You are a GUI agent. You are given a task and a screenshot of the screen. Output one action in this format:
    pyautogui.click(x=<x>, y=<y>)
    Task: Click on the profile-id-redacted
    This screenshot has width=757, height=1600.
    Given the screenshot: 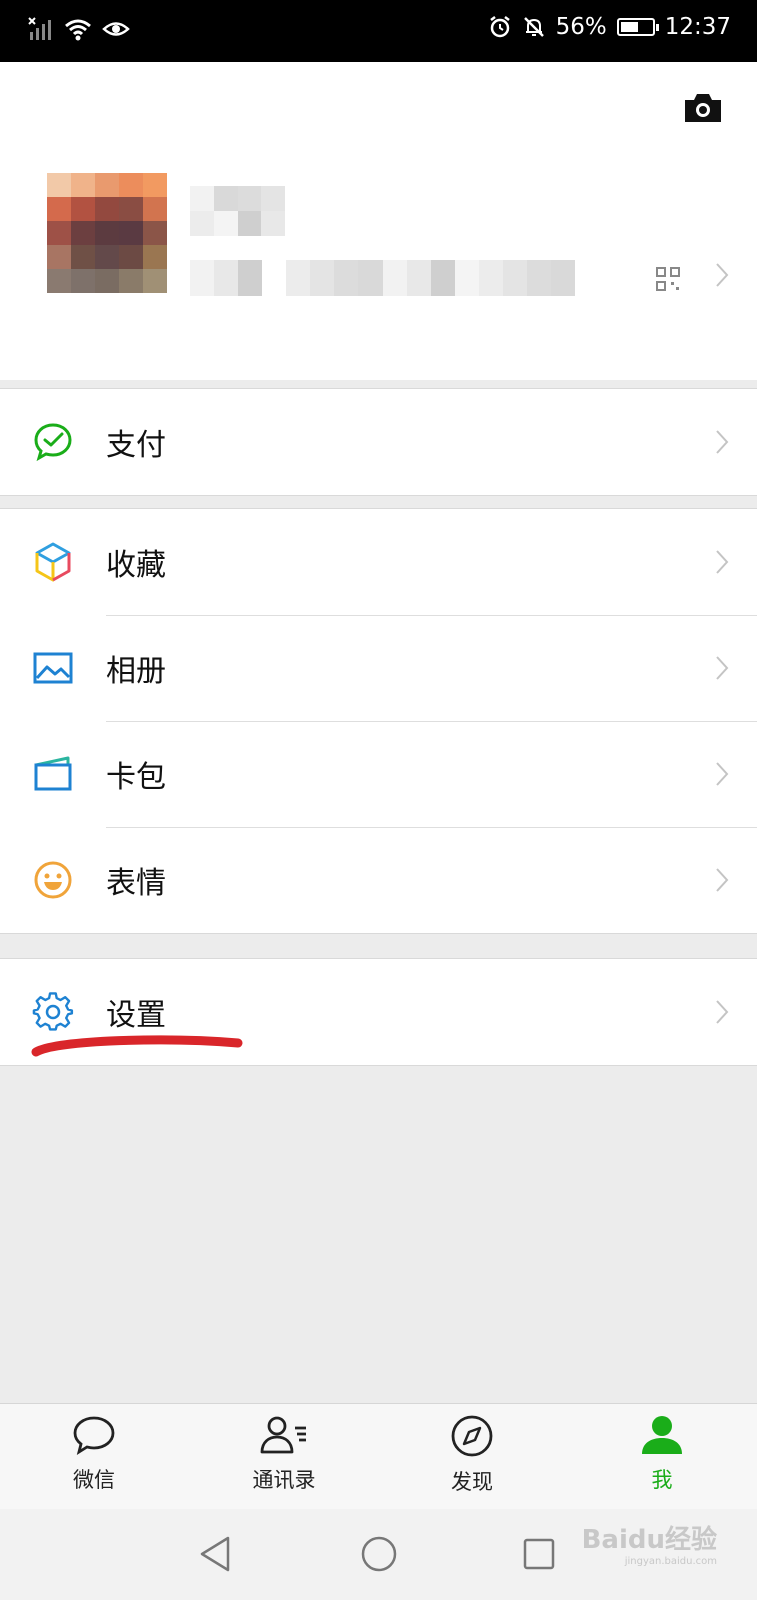 What is the action you would take?
    pyautogui.click(x=382, y=278)
    